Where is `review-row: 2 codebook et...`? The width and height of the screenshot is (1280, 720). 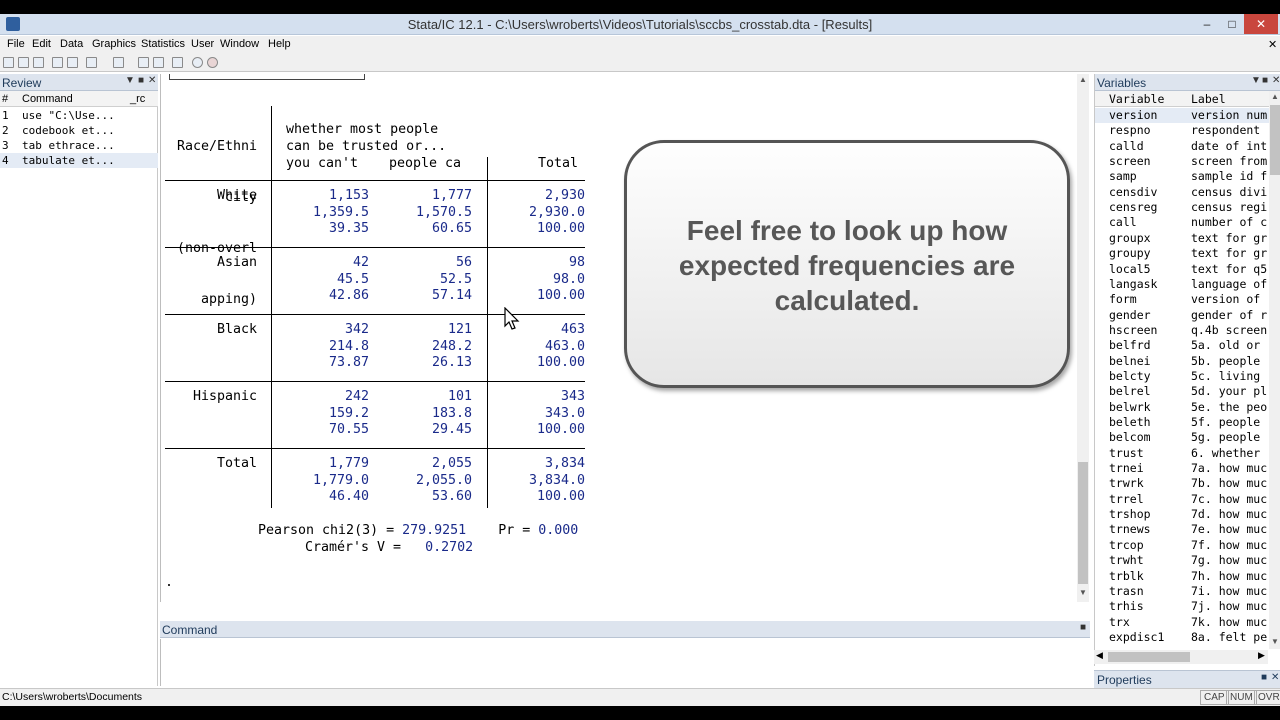 review-row: 2 codebook et... is located at coordinates (79, 130).